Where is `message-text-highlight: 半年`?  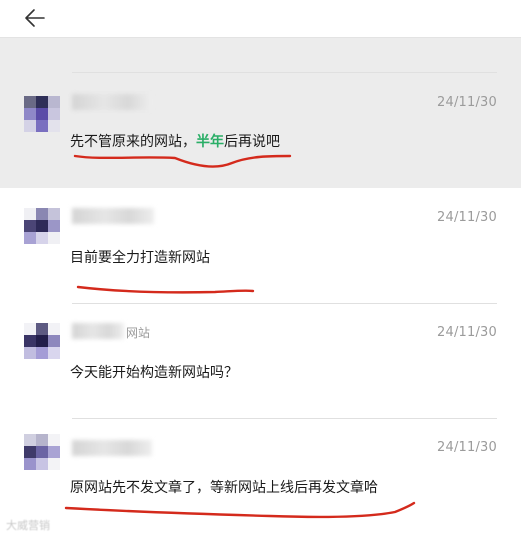 message-text-highlight: 半年 is located at coordinates (210, 142).